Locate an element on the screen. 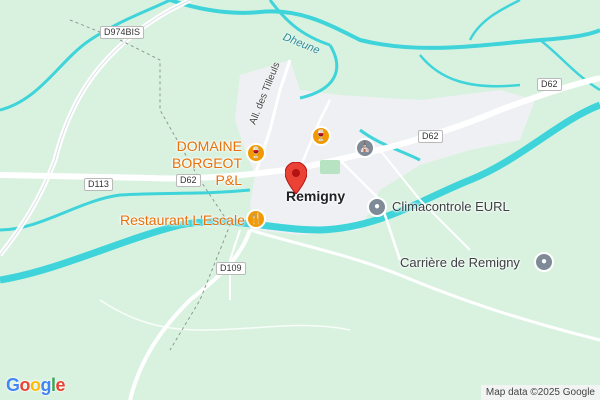  restaurant-icon: 🍴 is located at coordinates (256, 219).